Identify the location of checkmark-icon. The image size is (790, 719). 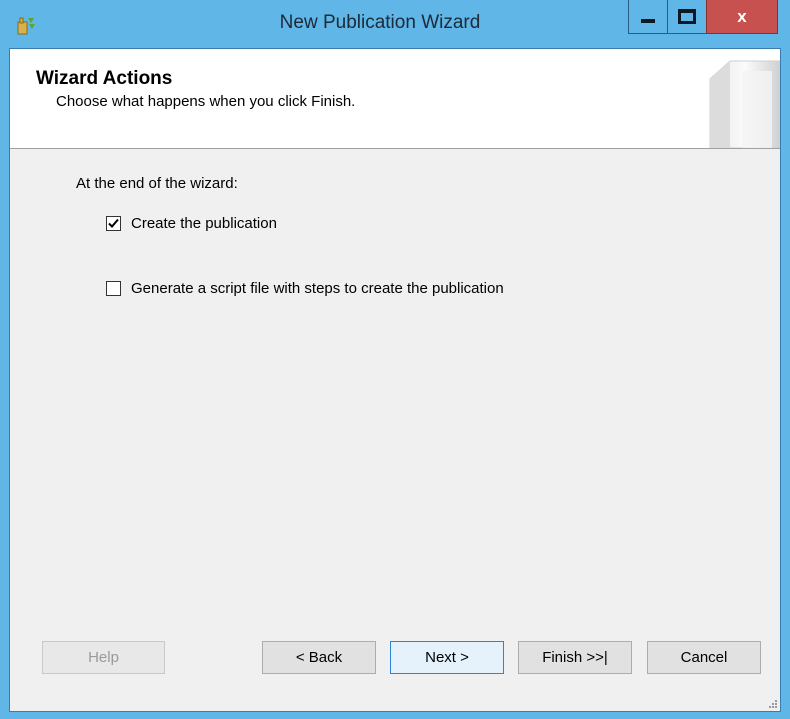
(113, 223).